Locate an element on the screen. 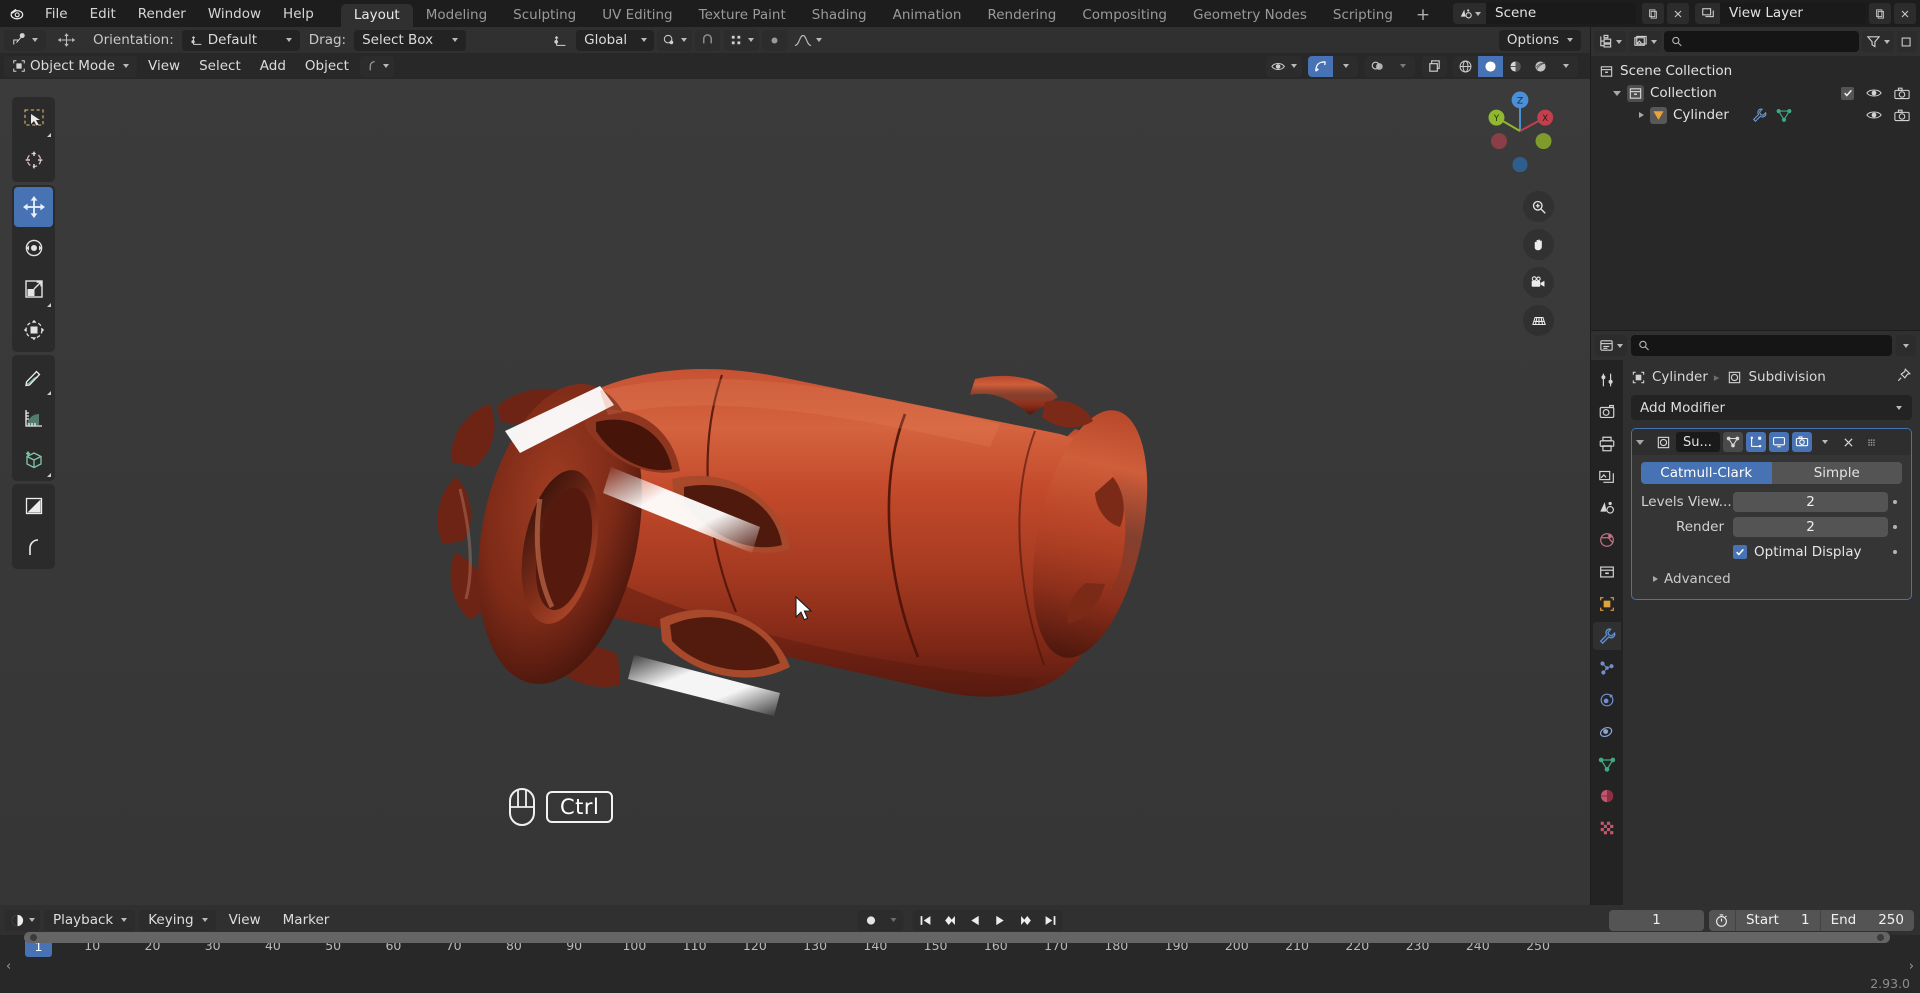  gizmo-toggle-group is located at coordinates (1333, 66).